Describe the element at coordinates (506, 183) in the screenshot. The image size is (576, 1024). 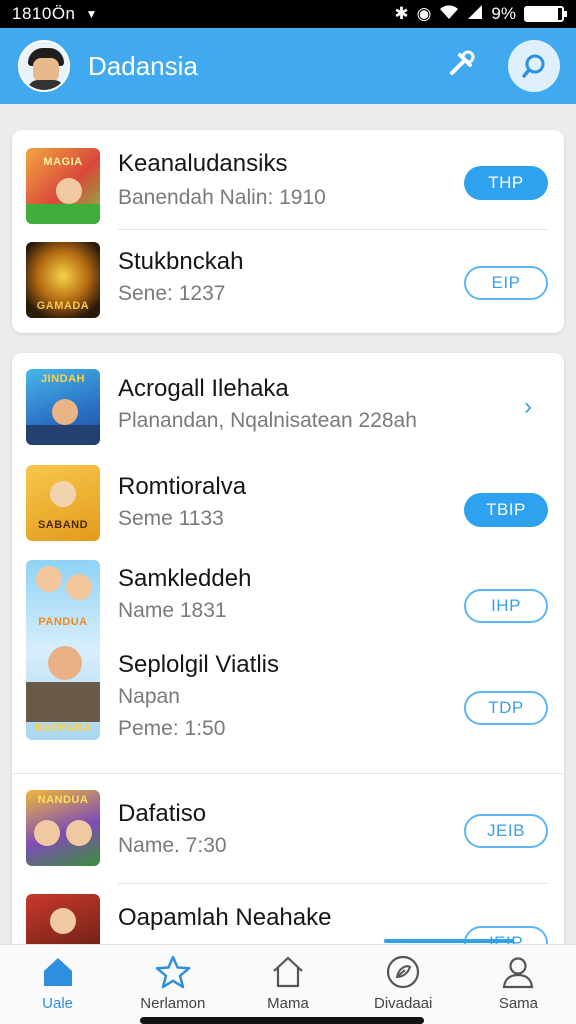
I see `action-button: THP` at that location.